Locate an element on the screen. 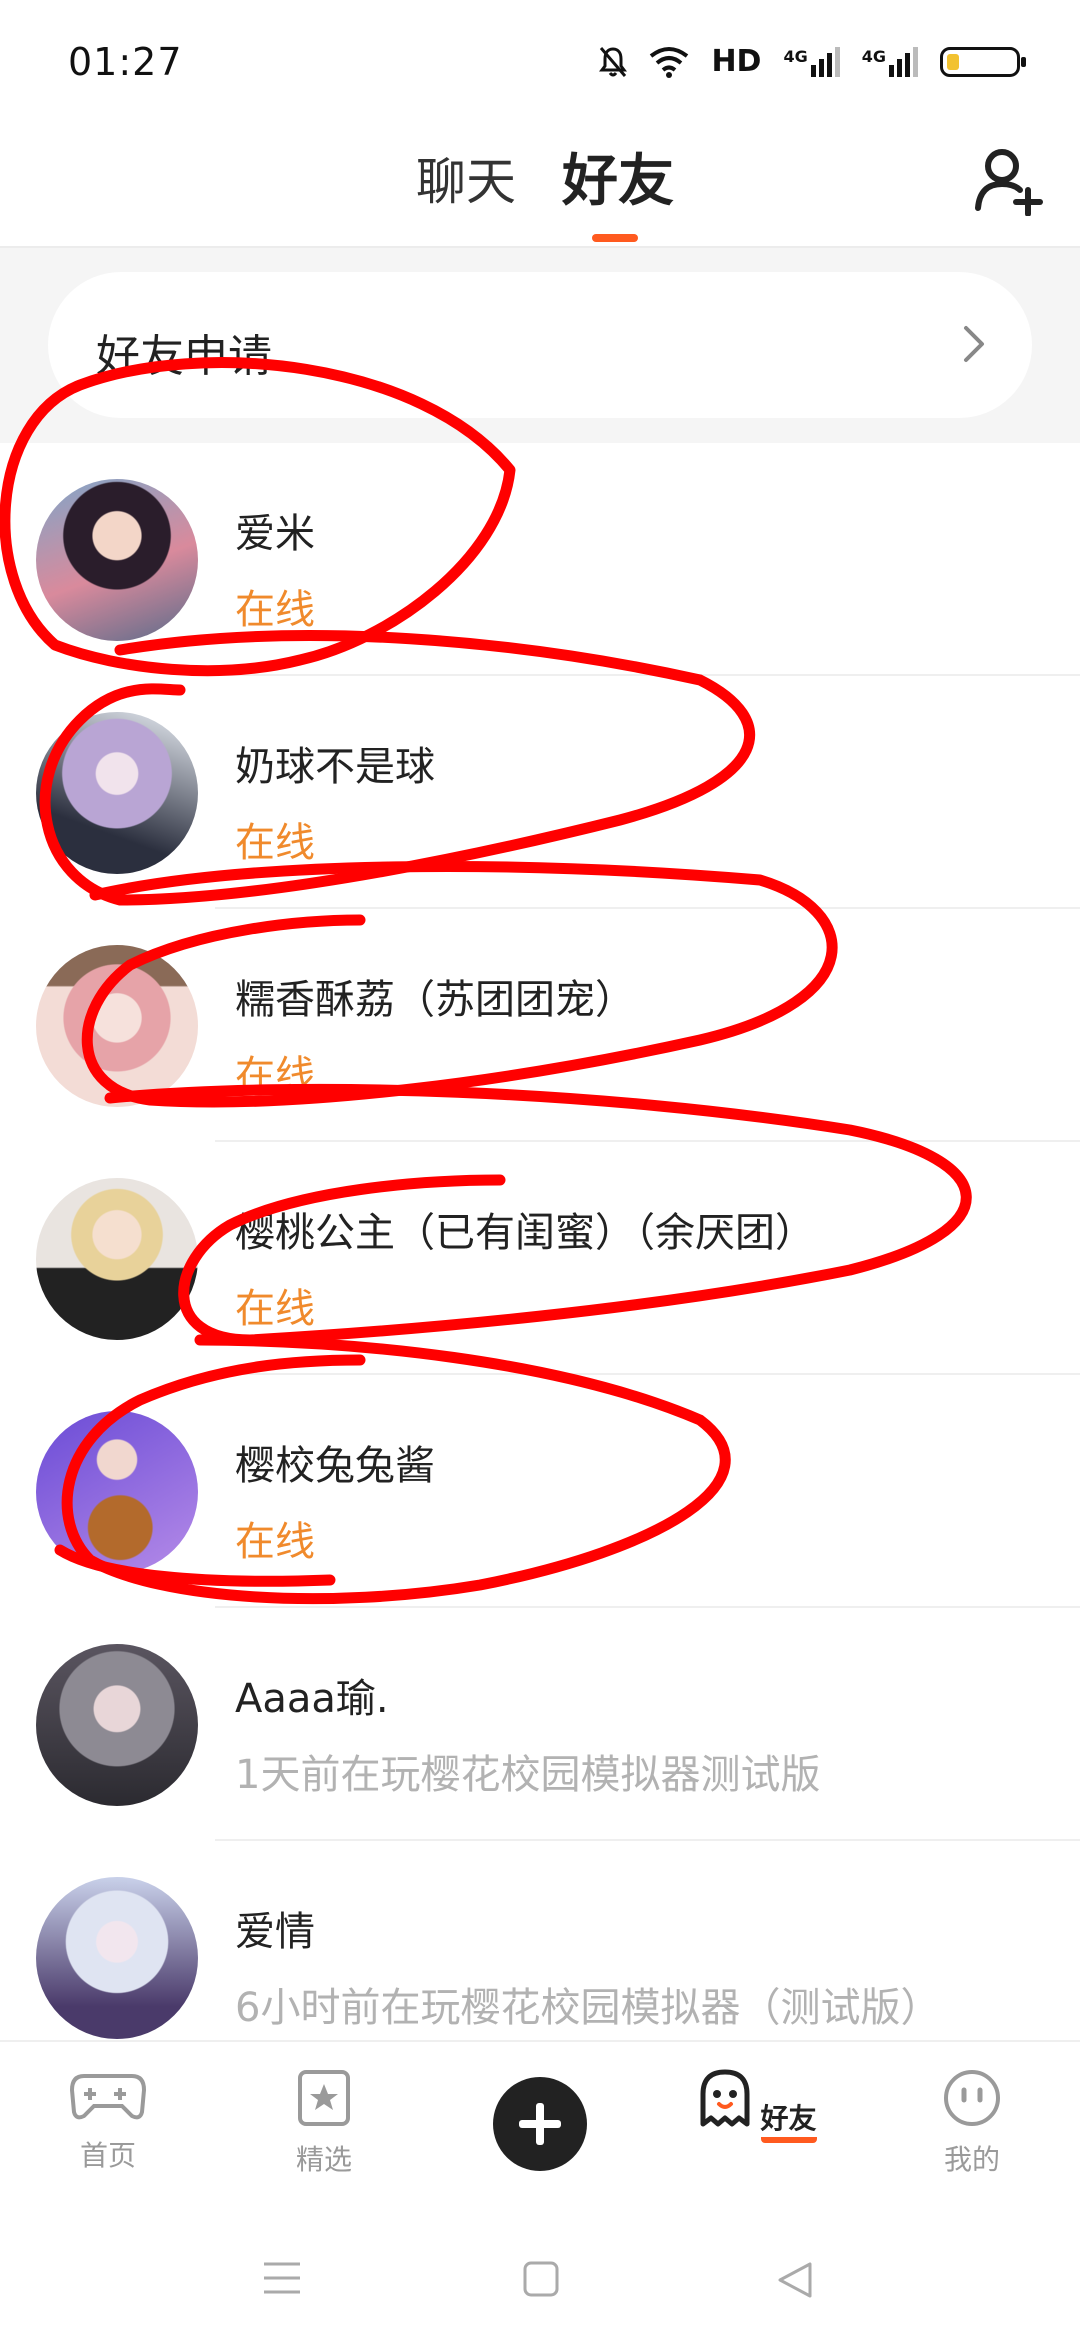  friend-name: 爱情 is located at coordinates (275, 1932).